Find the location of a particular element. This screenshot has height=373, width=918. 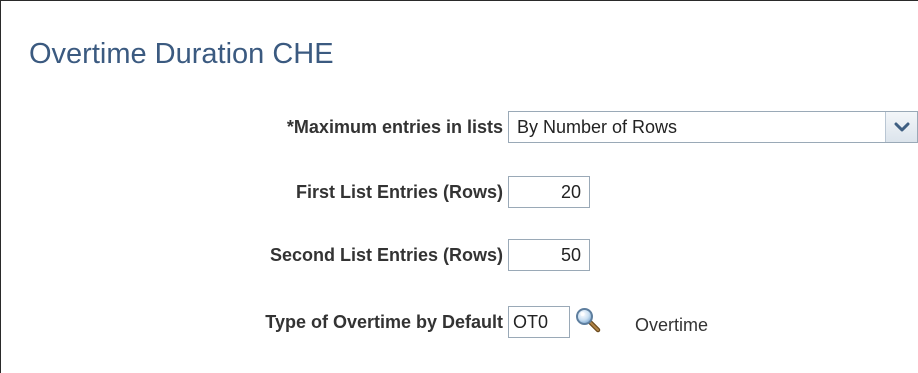

overtime-type-label-wrap: Type of Overtime by Default is located at coordinates (251, 322).